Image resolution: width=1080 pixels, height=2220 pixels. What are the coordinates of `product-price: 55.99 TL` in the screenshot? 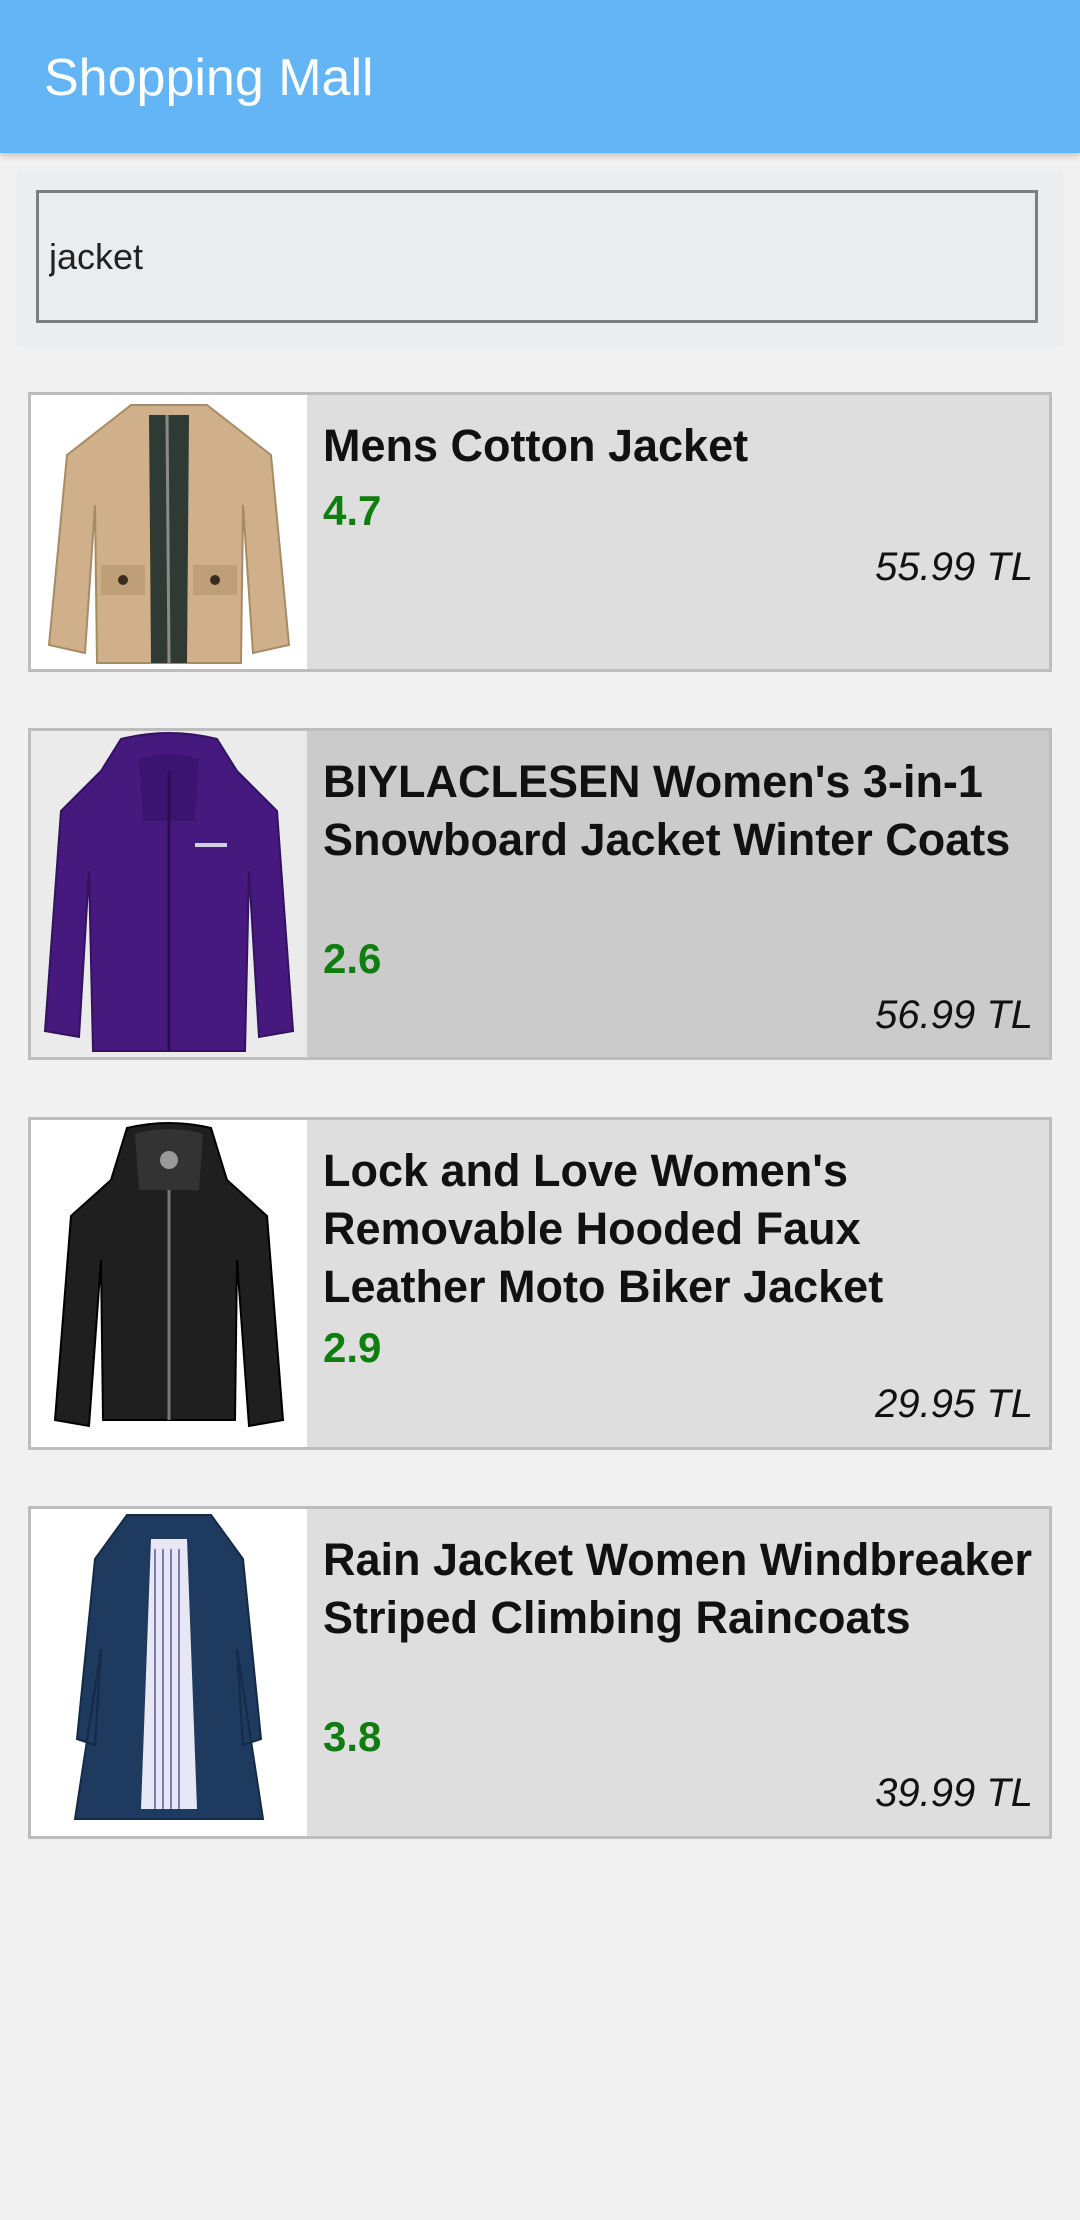 It's located at (954, 567).